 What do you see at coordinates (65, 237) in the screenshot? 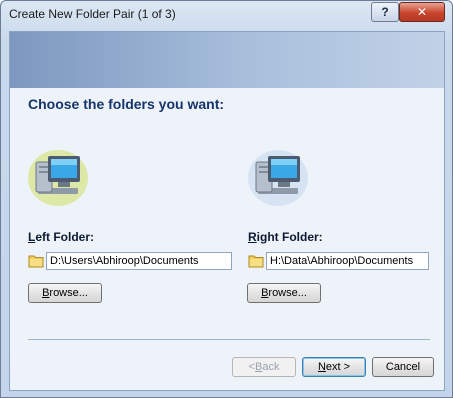
I see `left-folder-label-text: eft Folder:` at bounding box center [65, 237].